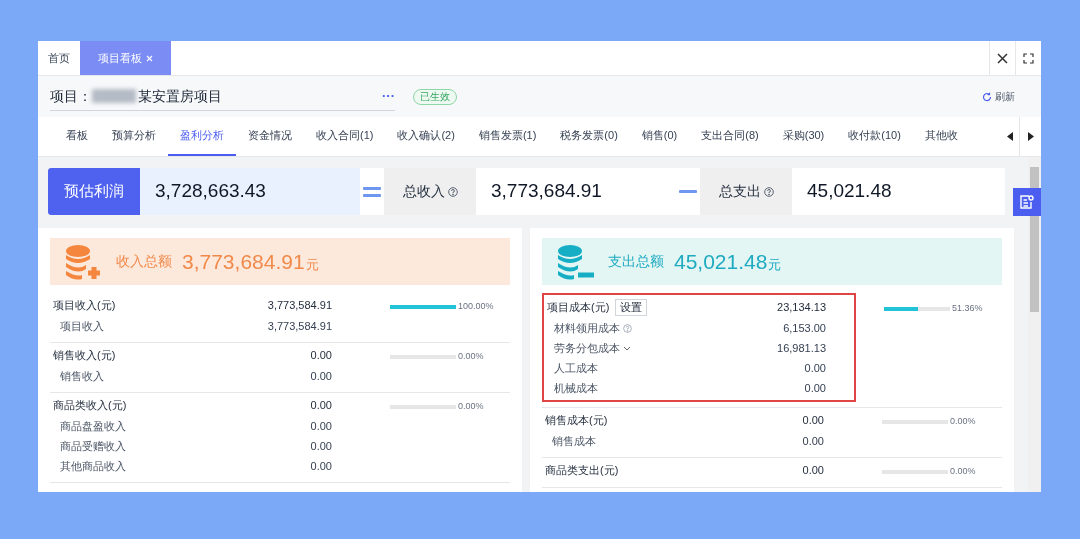  What do you see at coordinates (180, 96) in the screenshot?
I see `project-name: 某安置房项目` at bounding box center [180, 96].